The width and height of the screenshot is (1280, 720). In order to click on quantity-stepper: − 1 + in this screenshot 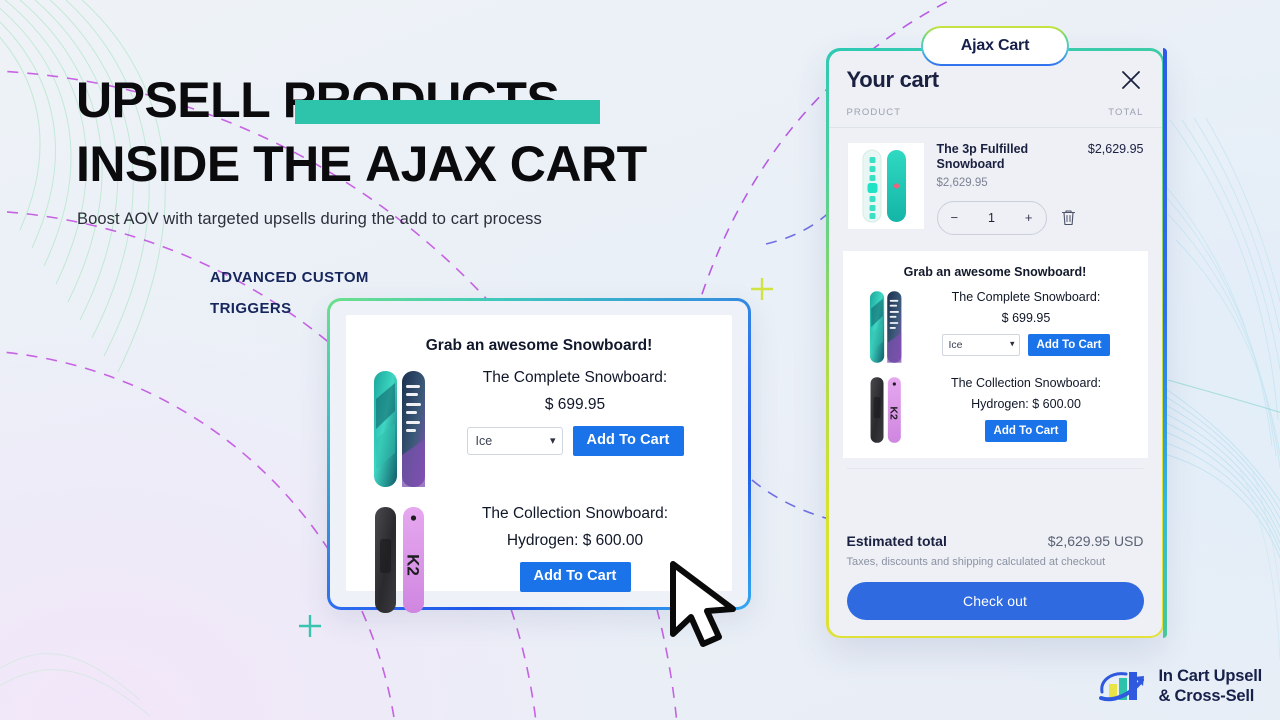, I will do `click(991, 217)`.